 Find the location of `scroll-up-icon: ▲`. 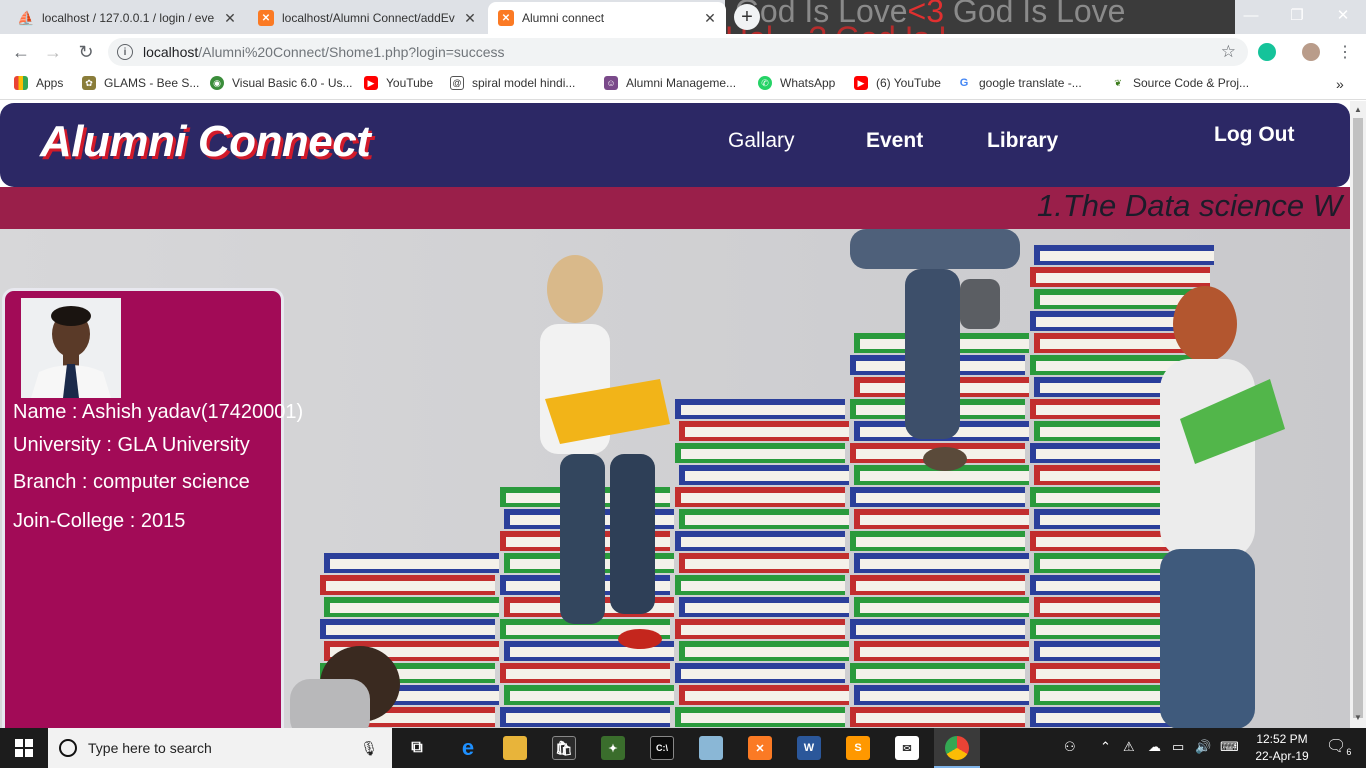

scroll-up-icon: ▲ is located at coordinates (1358, 109).